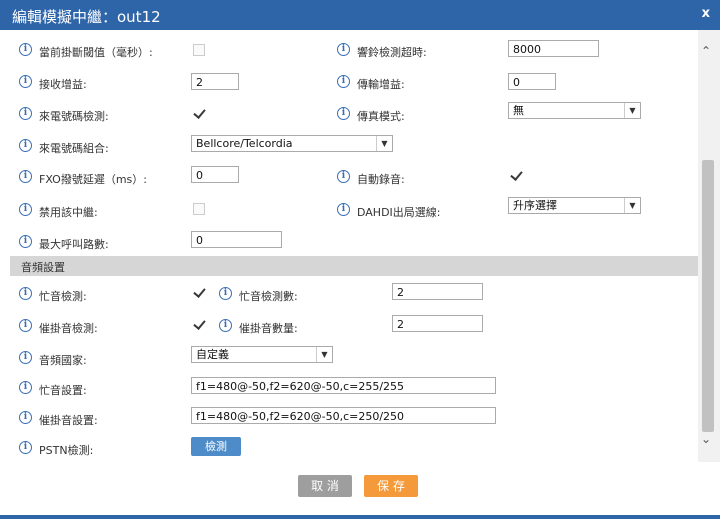  Describe the element at coordinates (199, 209) in the screenshot. I see `disable-trunk-checkbox` at that location.